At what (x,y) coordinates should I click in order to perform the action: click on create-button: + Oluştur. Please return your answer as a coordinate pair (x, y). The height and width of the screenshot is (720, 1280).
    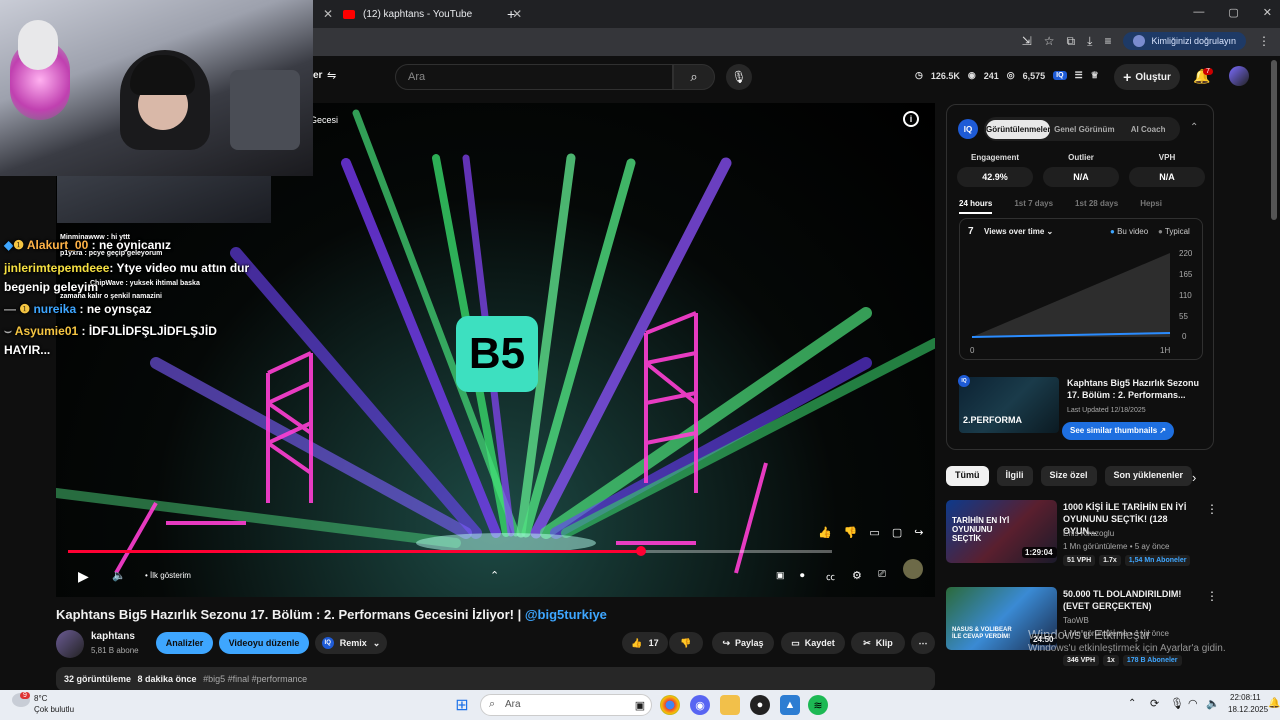
    Looking at the image, I should click on (1147, 77).